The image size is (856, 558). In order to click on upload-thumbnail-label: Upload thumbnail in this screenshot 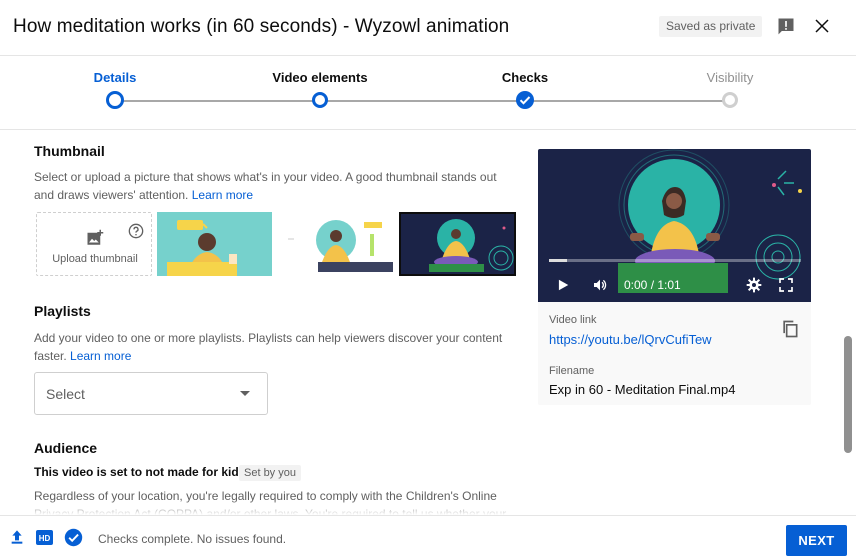, I will do `click(95, 259)`.